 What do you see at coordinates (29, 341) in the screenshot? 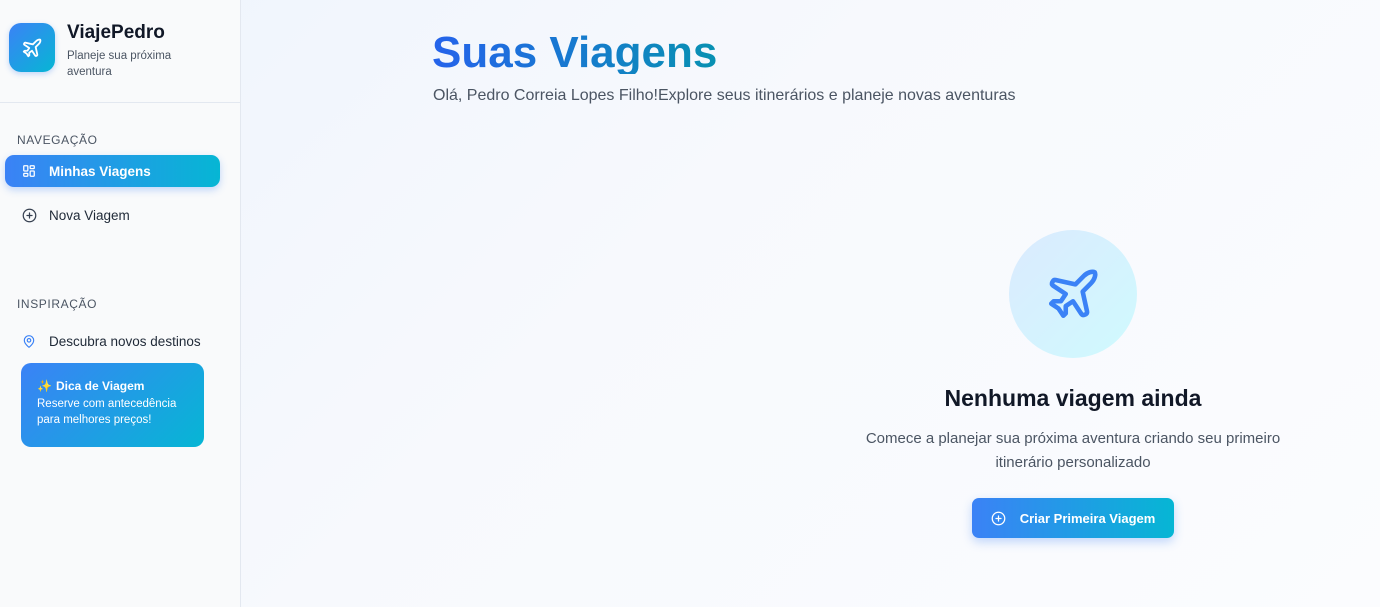
I see `map-pin-icon` at bounding box center [29, 341].